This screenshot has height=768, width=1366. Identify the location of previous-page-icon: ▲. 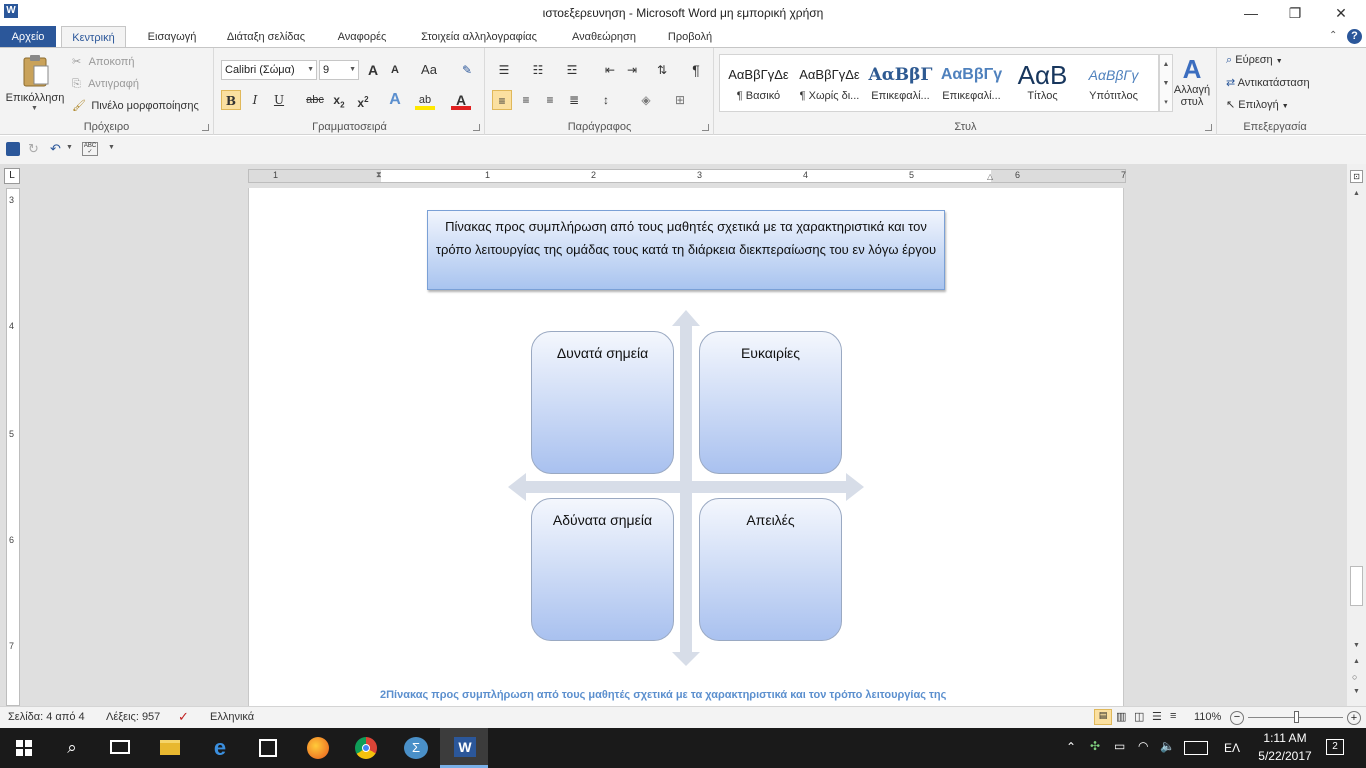
(1356, 661).